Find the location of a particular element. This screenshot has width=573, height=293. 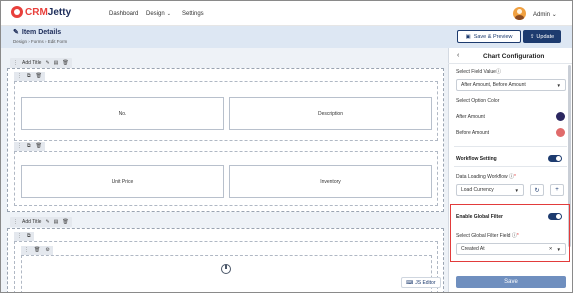

column-toolbar: ⋮ 🗑 ⚙ is located at coordinates (37, 250).